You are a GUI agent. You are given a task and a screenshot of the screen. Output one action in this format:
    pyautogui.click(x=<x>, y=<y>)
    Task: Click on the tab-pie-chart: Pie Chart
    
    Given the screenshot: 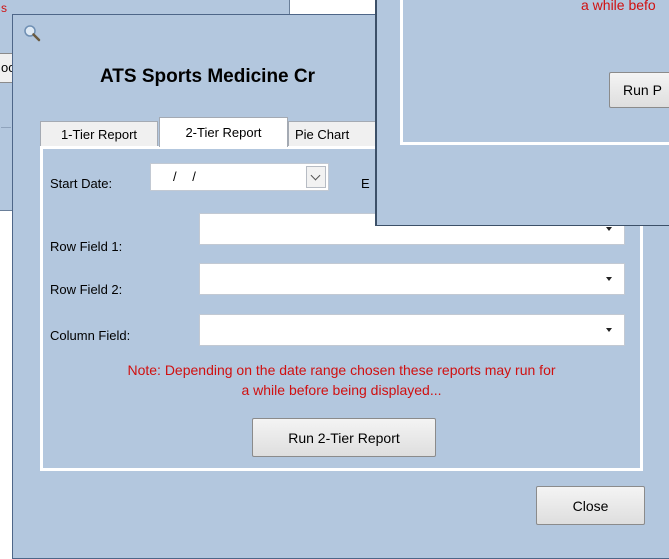 What is the action you would take?
    pyautogui.click(x=333, y=133)
    